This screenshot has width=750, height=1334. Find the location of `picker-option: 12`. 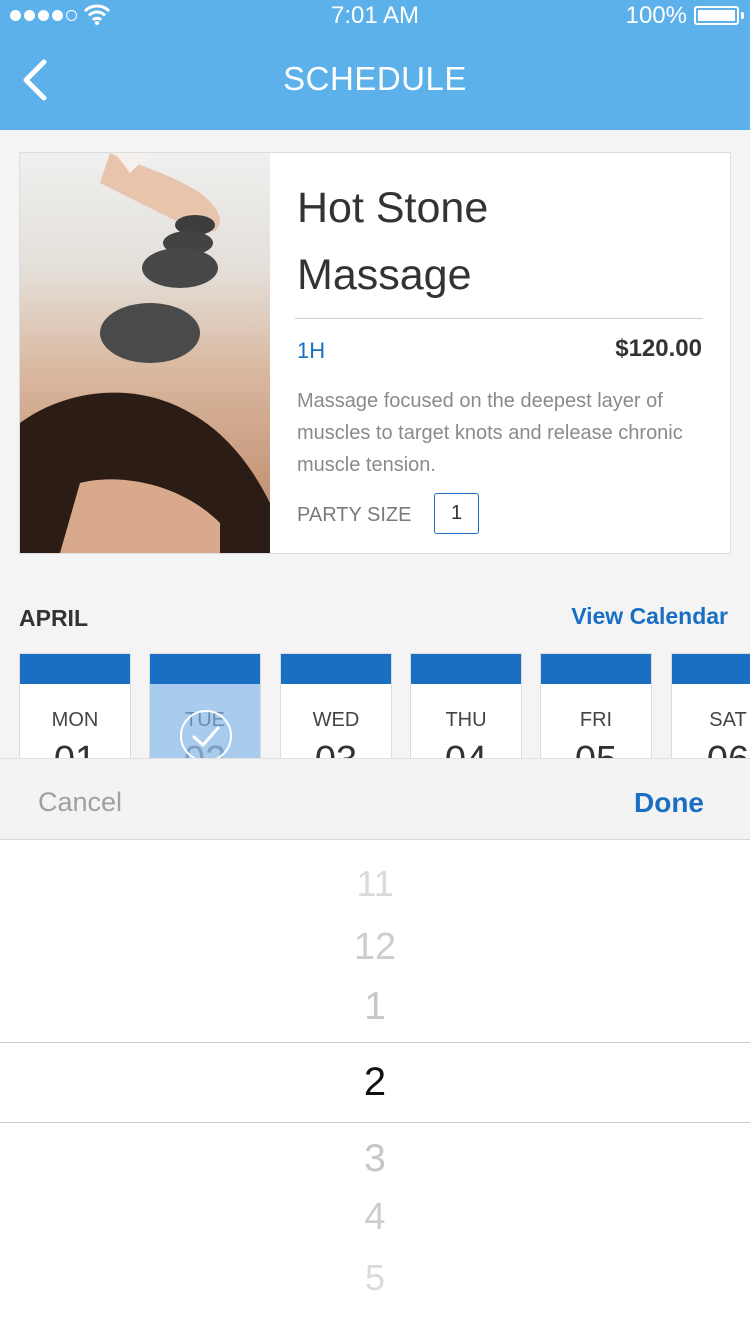

picker-option: 12 is located at coordinates (375, 947).